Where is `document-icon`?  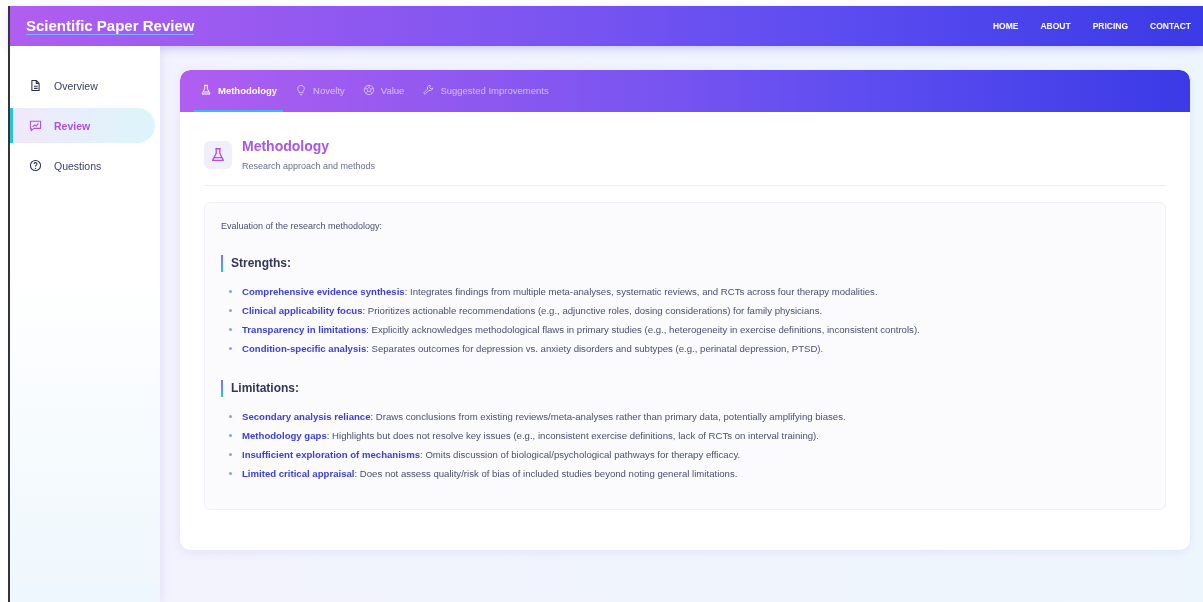
document-icon is located at coordinates (35, 85).